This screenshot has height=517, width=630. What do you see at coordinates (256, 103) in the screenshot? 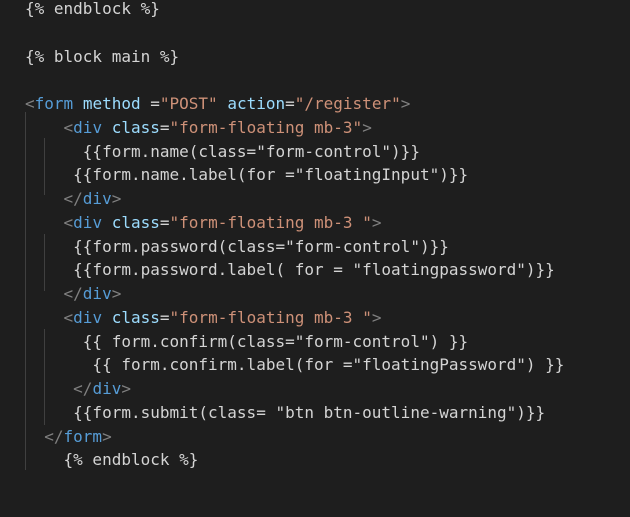
I see `code-token: action` at bounding box center [256, 103].